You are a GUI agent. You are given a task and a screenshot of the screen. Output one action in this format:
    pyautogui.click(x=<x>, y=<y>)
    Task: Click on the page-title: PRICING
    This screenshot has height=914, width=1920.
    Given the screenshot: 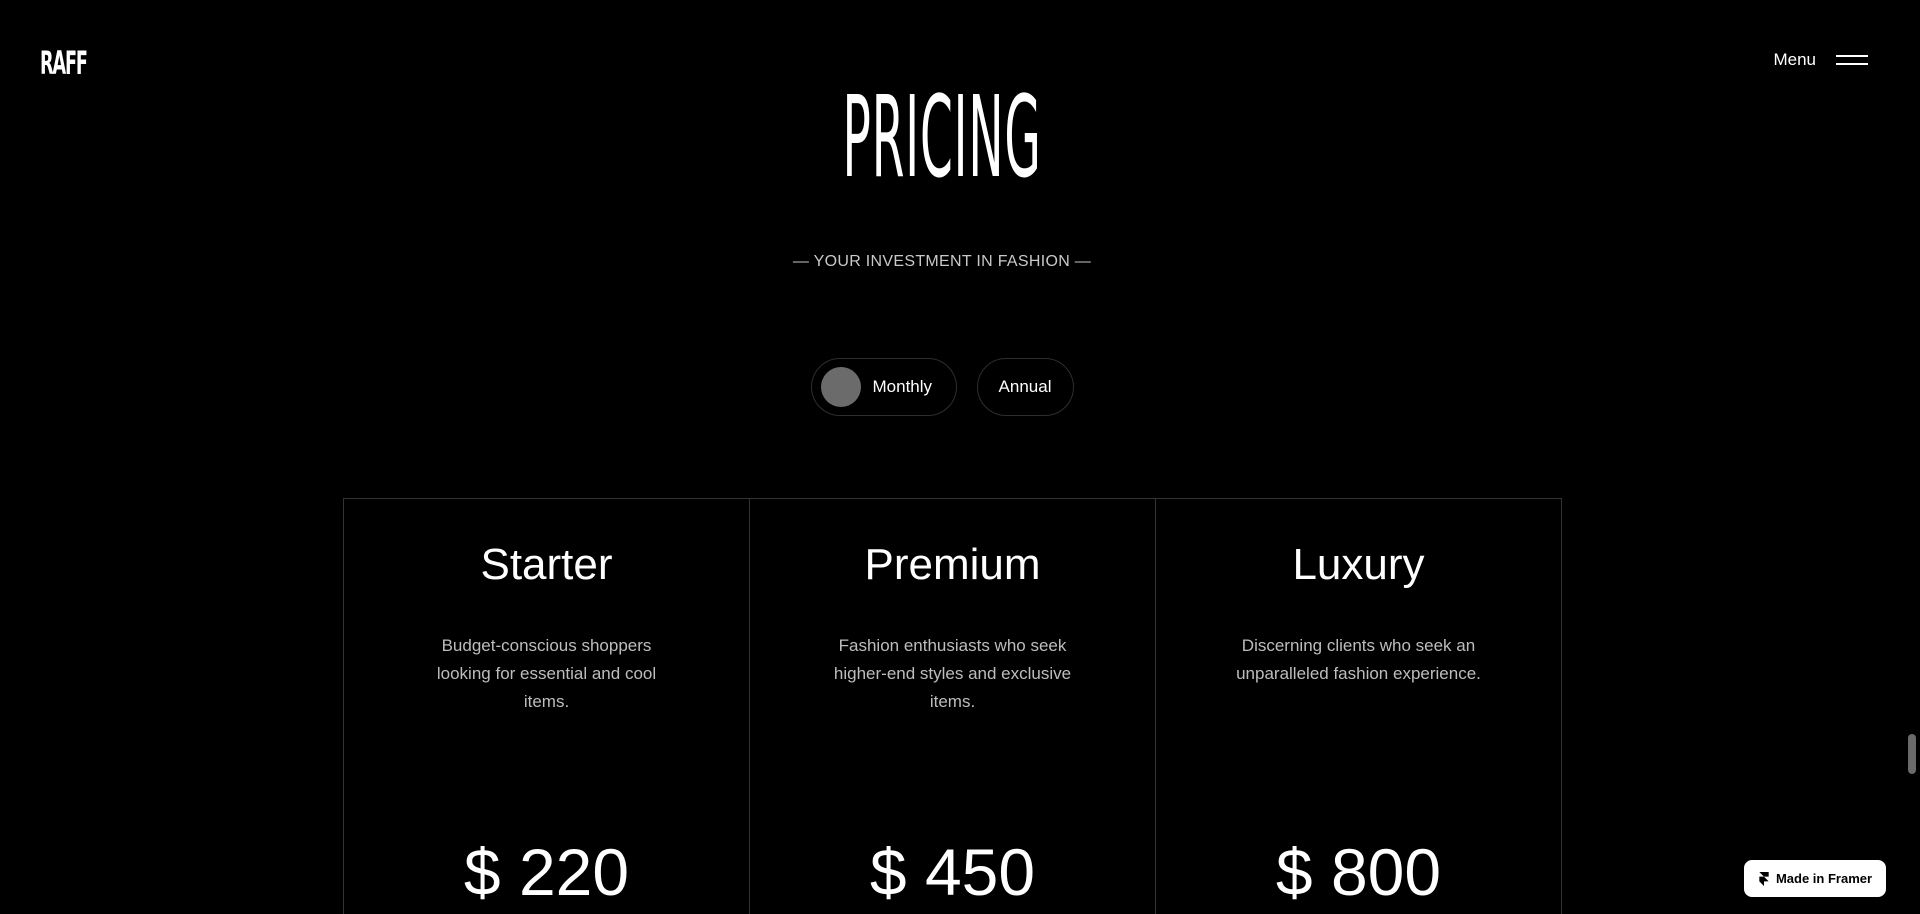 What is the action you would take?
    pyautogui.click(x=942, y=138)
    